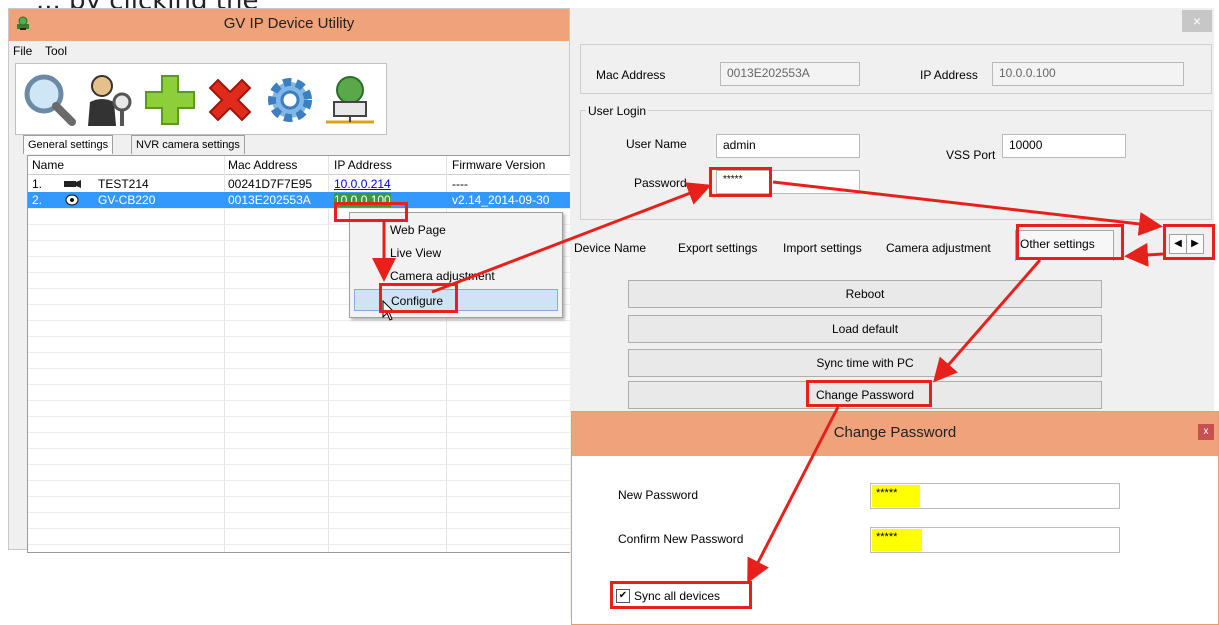 This screenshot has width=1219, height=625. What do you see at coordinates (967, 208) in the screenshot?
I see `arrow-password-to-tab-arrows` at bounding box center [967, 208].